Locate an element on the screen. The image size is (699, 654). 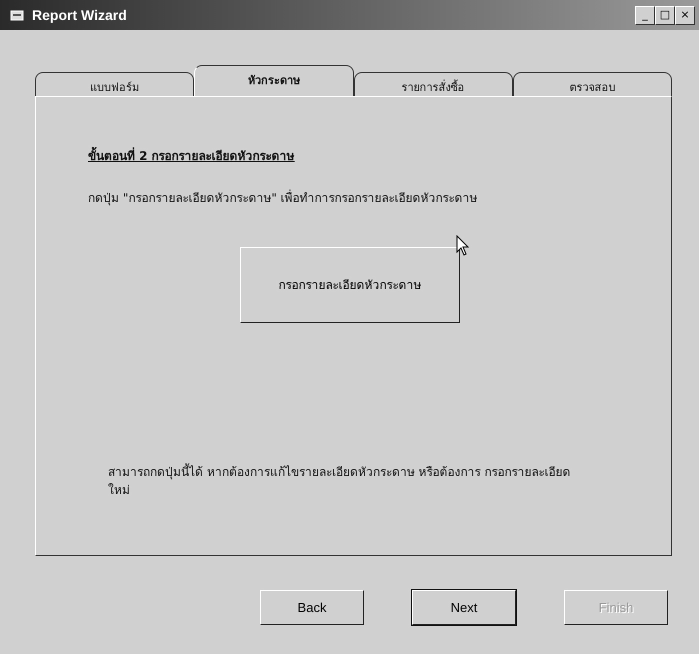
close-button: × is located at coordinates (685, 15).